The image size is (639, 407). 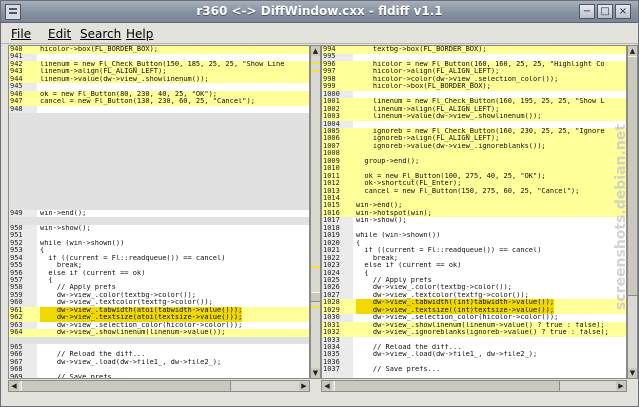 What do you see at coordinates (159, 214) in the screenshot?
I see `code-line: 949 win->end();` at bounding box center [159, 214].